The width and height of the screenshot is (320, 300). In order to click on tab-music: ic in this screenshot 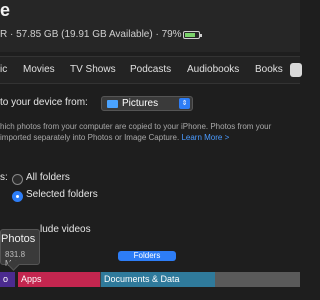, I will do `click(3, 69)`.